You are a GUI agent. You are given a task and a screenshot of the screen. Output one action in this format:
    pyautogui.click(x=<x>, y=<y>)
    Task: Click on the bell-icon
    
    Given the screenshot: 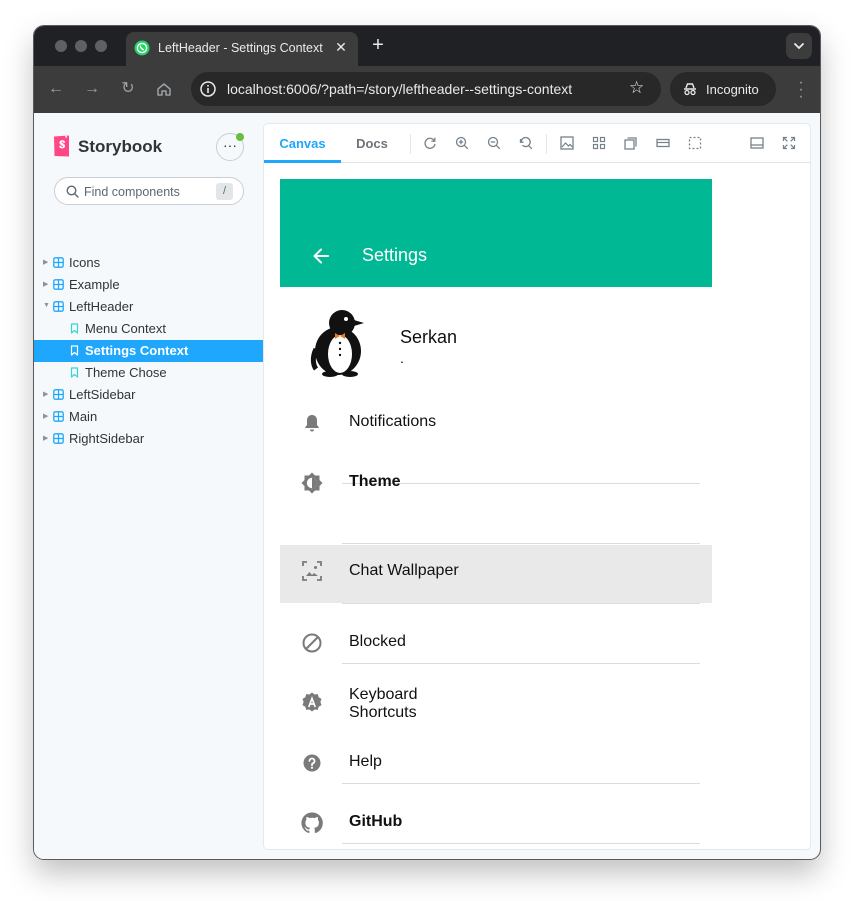 What is the action you would take?
    pyautogui.click(x=312, y=423)
    